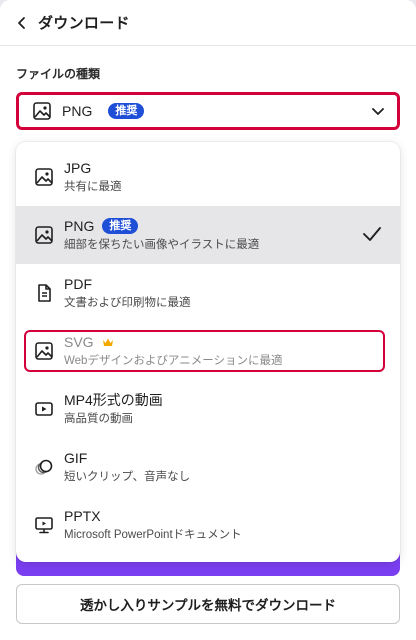  I want to click on option-svg: SVG Webデザインおよびアニメーションに最適, so click(208, 351).